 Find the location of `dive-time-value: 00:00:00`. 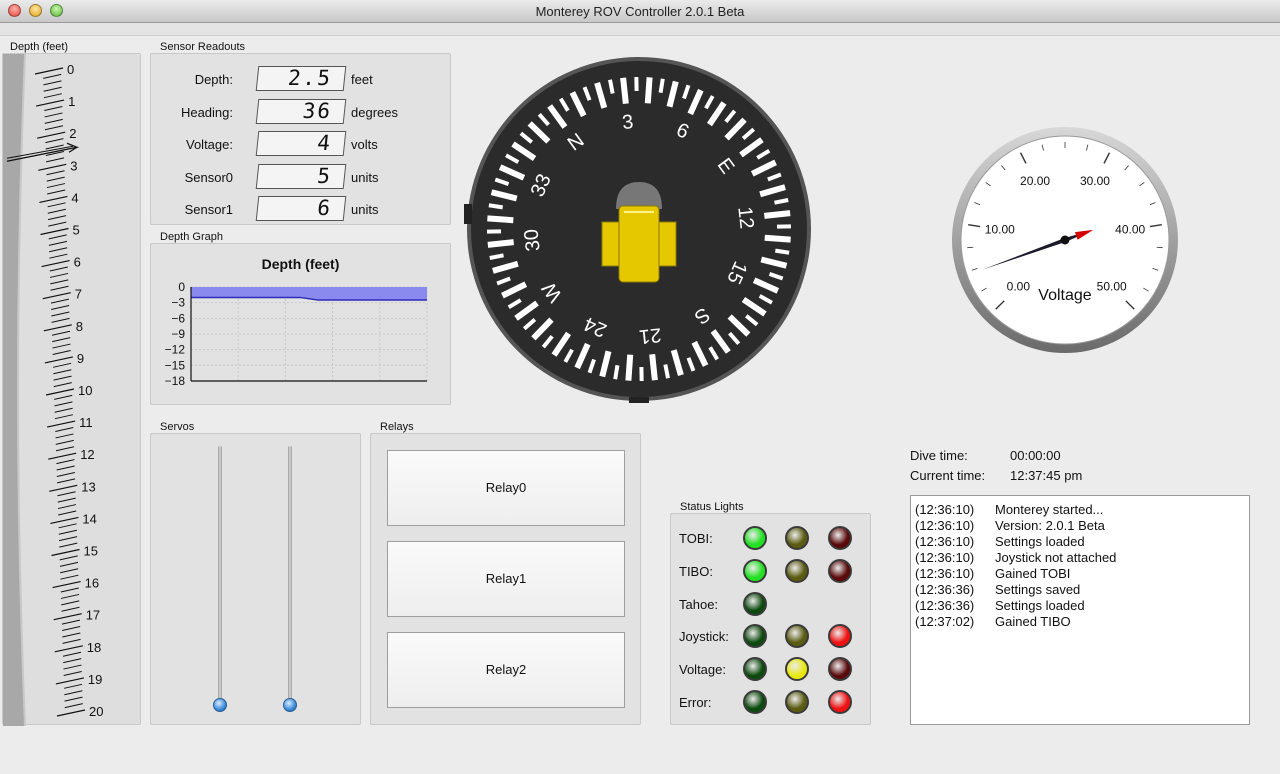

dive-time-value: 00:00:00 is located at coordinates (1035, 455).